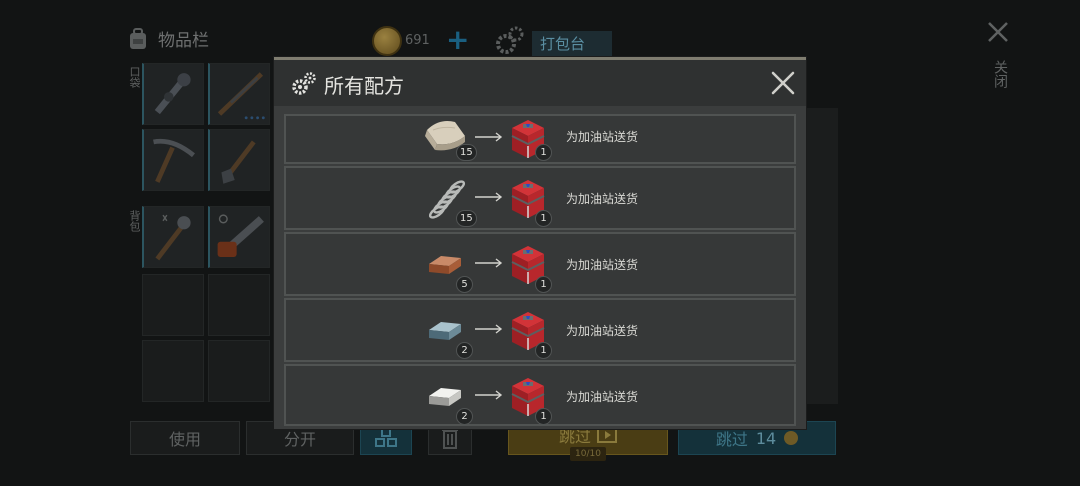  What do you see at coordinates (183, 41) in the screenshot?
I see `inventory-title: 物品栏` at bounding box center [183, 41].